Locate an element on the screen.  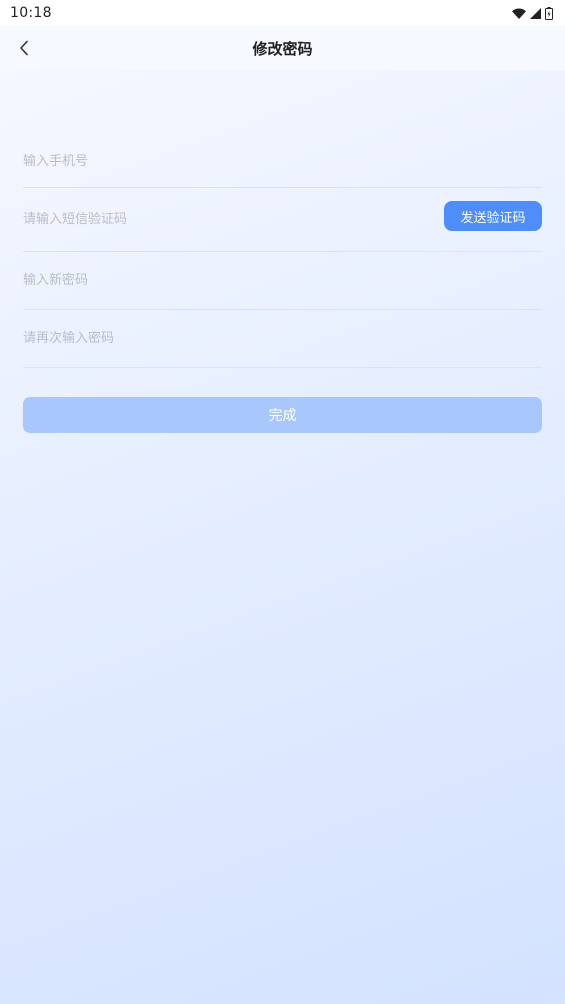
submit-button: 完成 is located at coordinates (282, 415).